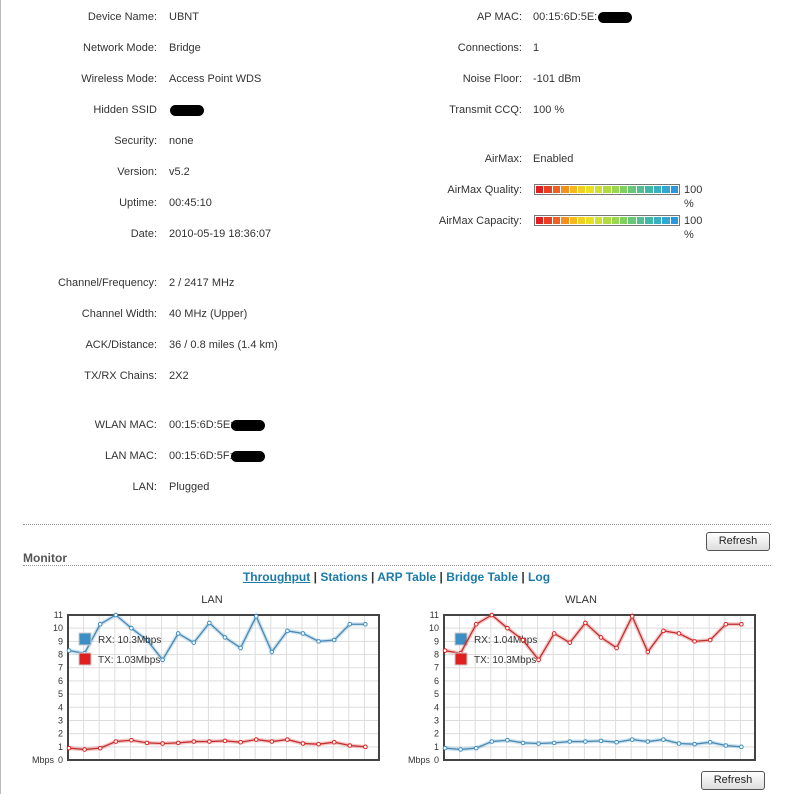 The image size is (791, 794). What do you see at coordinates (539, 577) in the screenshot?
I see `tab-log: Log` at bounding box center [539, 577].